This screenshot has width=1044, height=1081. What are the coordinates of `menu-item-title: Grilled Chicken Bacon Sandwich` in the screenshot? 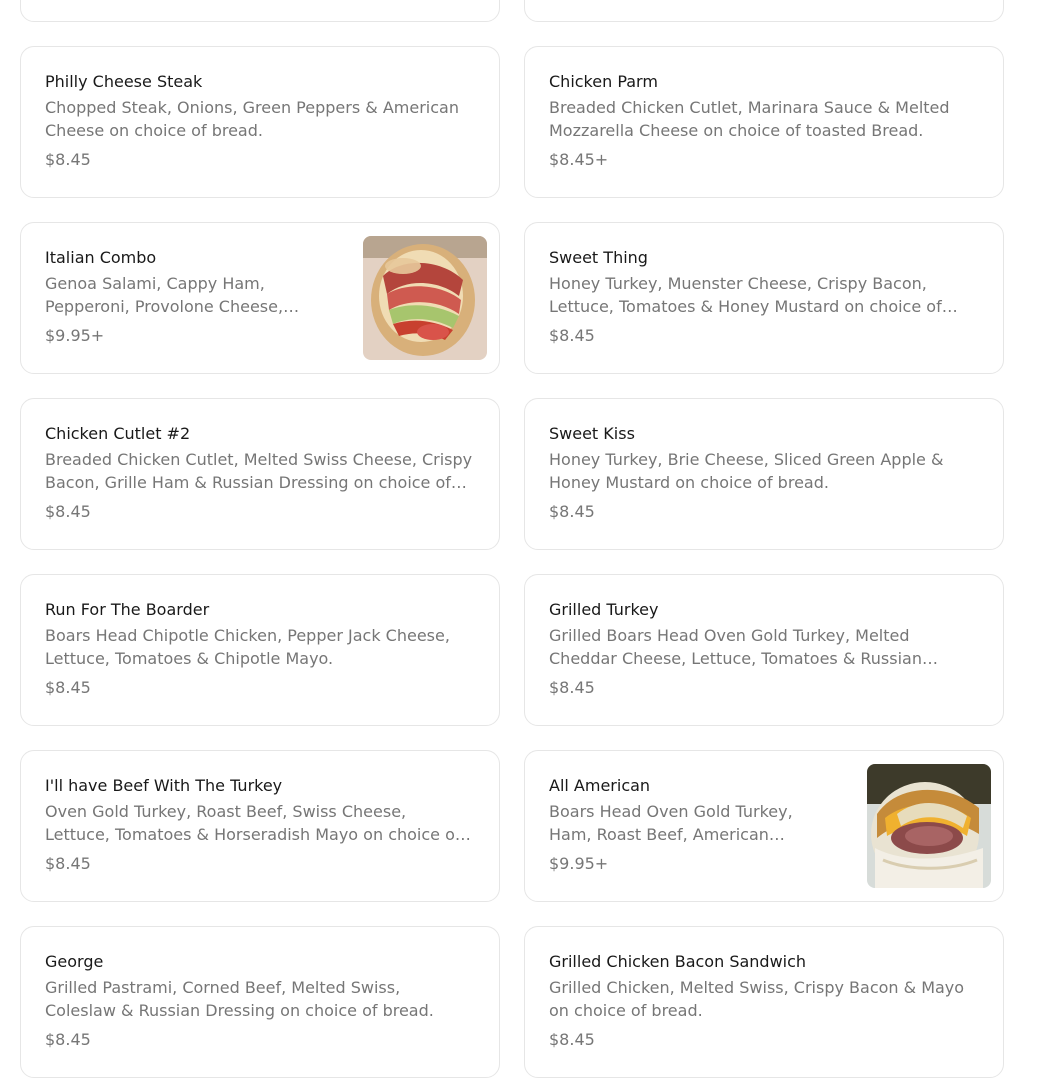 It's located at (678, 961).